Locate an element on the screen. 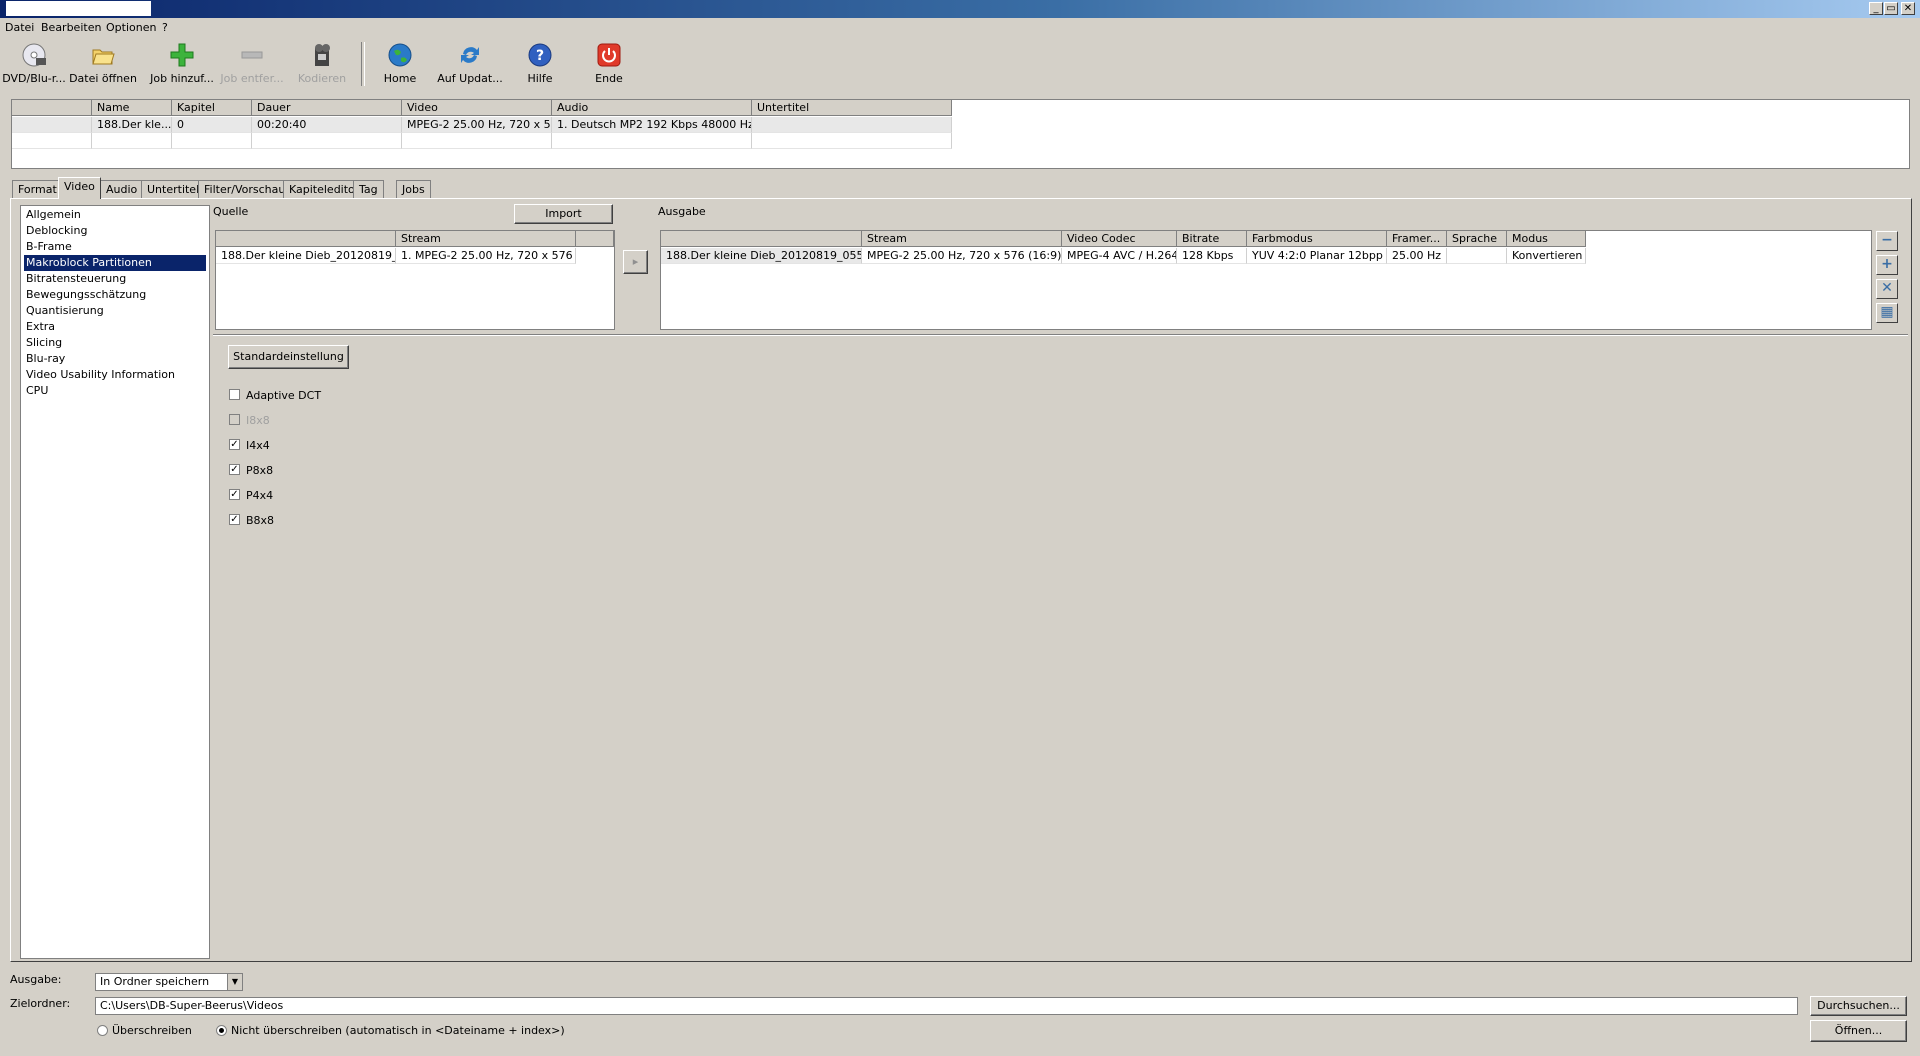  output-mode-label: Ausgabe: is located at coordinates (36, 979).